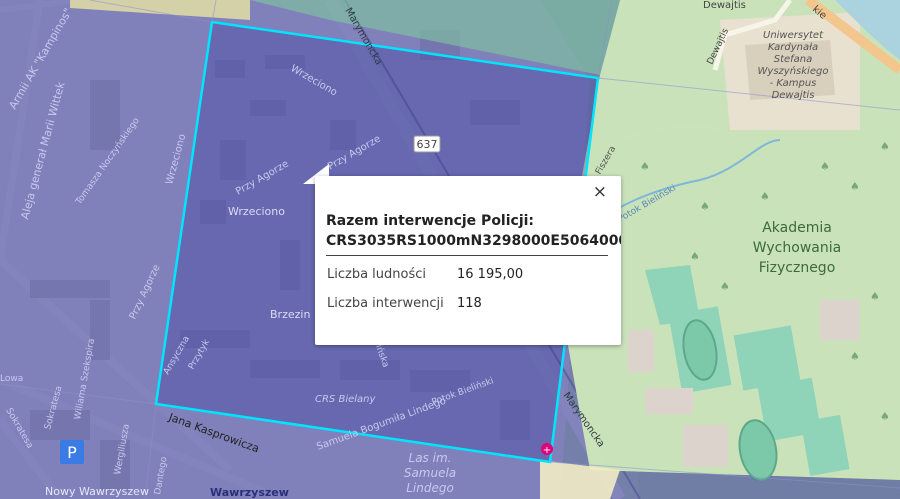 The width and height of the screenshot is (900, 499). Describe the element at coordinates (11, 379) in the screenshot. I see `label-lowa: Lowa` at that location.